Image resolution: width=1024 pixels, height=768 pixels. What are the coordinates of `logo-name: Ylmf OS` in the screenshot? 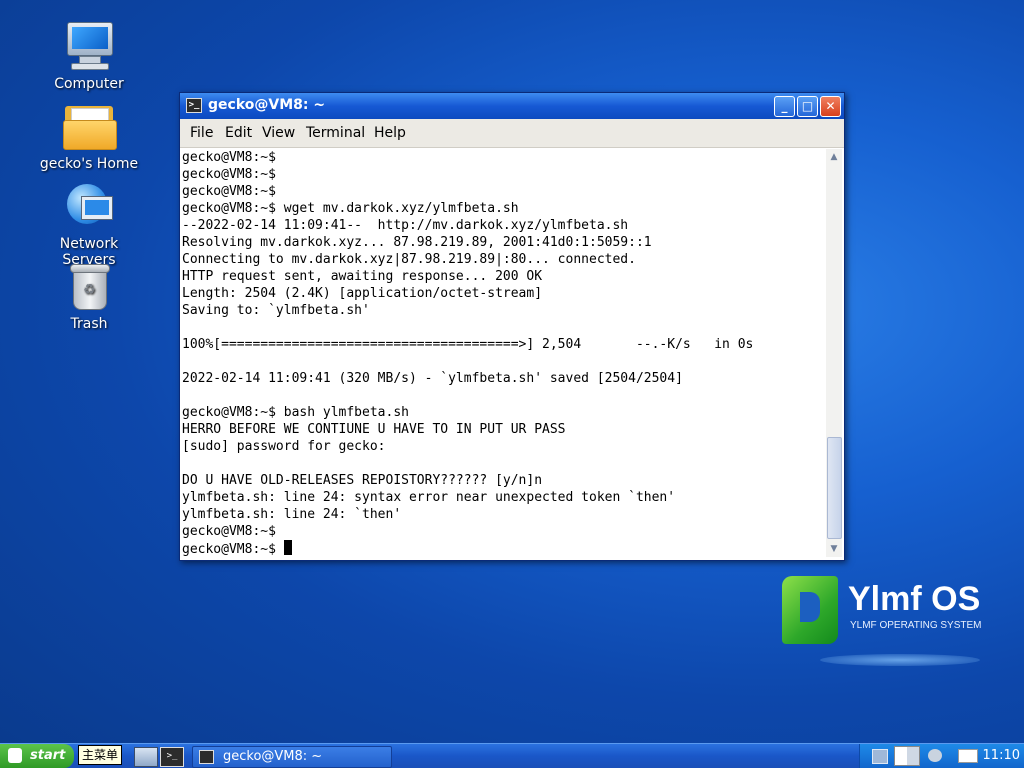 It's located at (914, 599).